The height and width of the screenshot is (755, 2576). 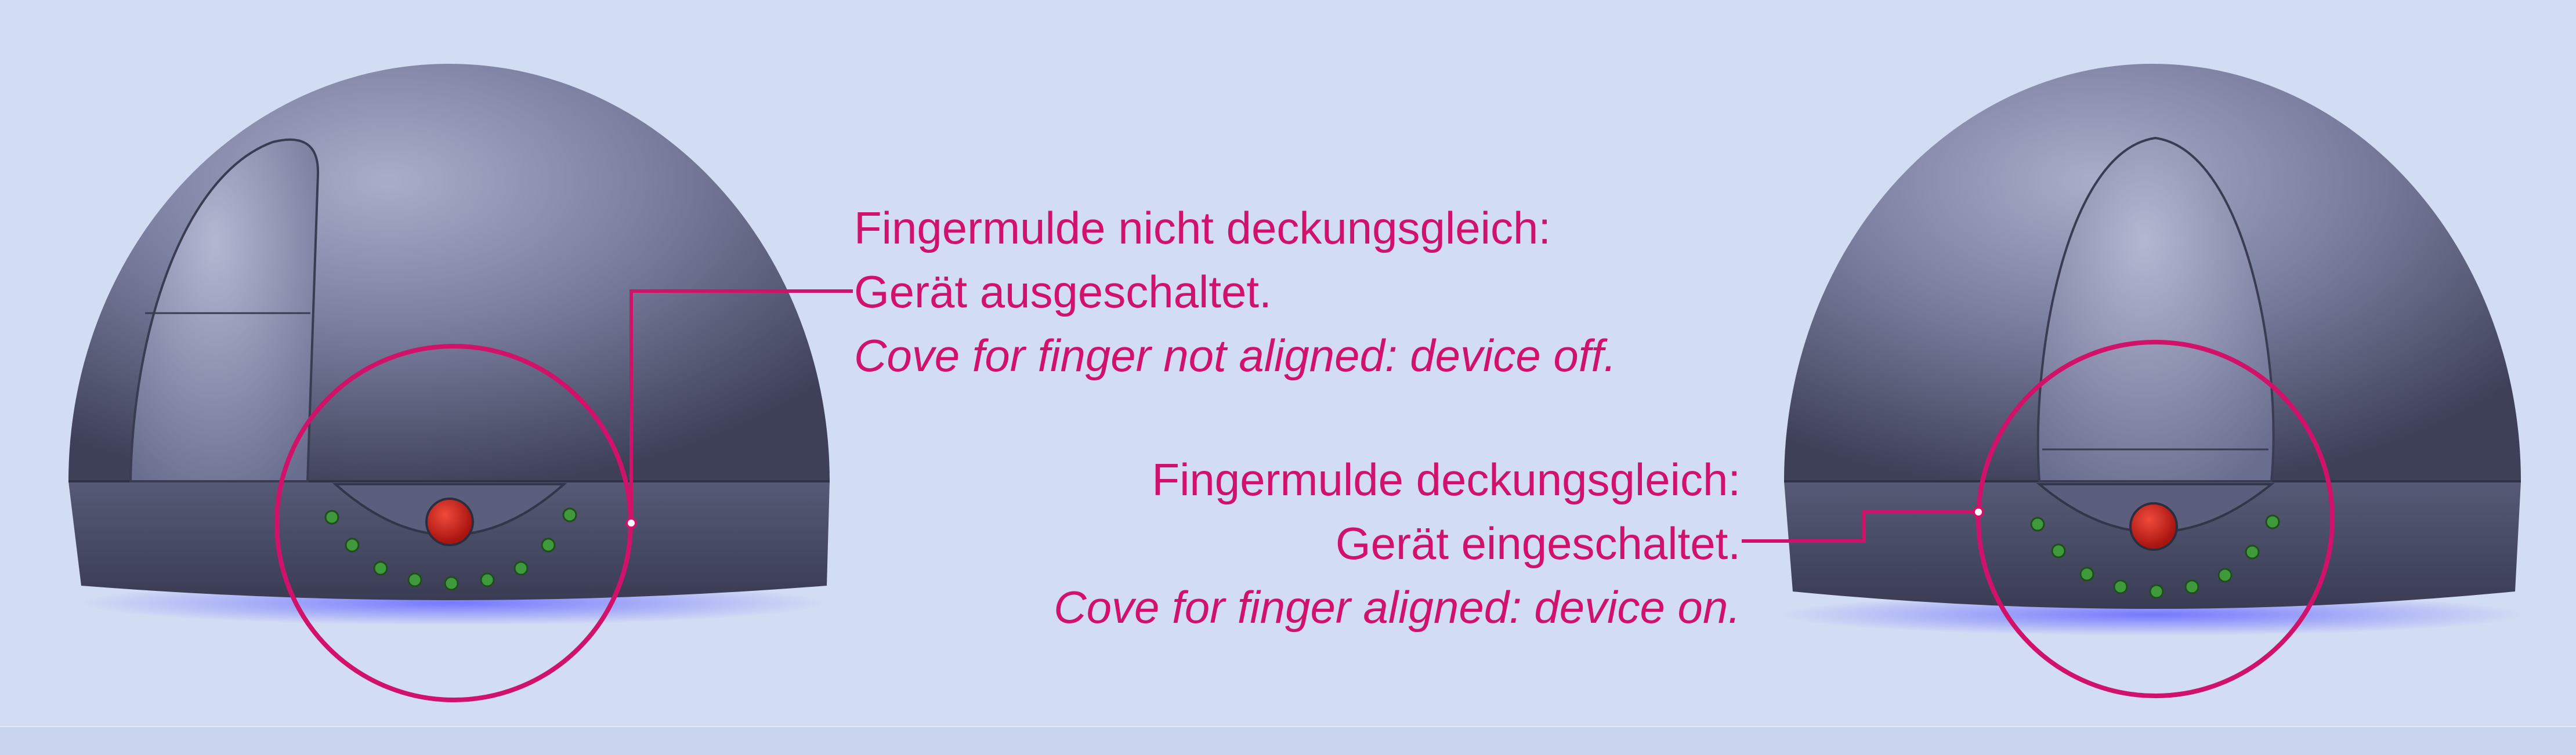 What do you see at coordinates (1202, 228) in the screenshot?
I see `caption-off-de-line1: Fingermulde nicht deckungsgleich:` at bounding box center [1202, 228].